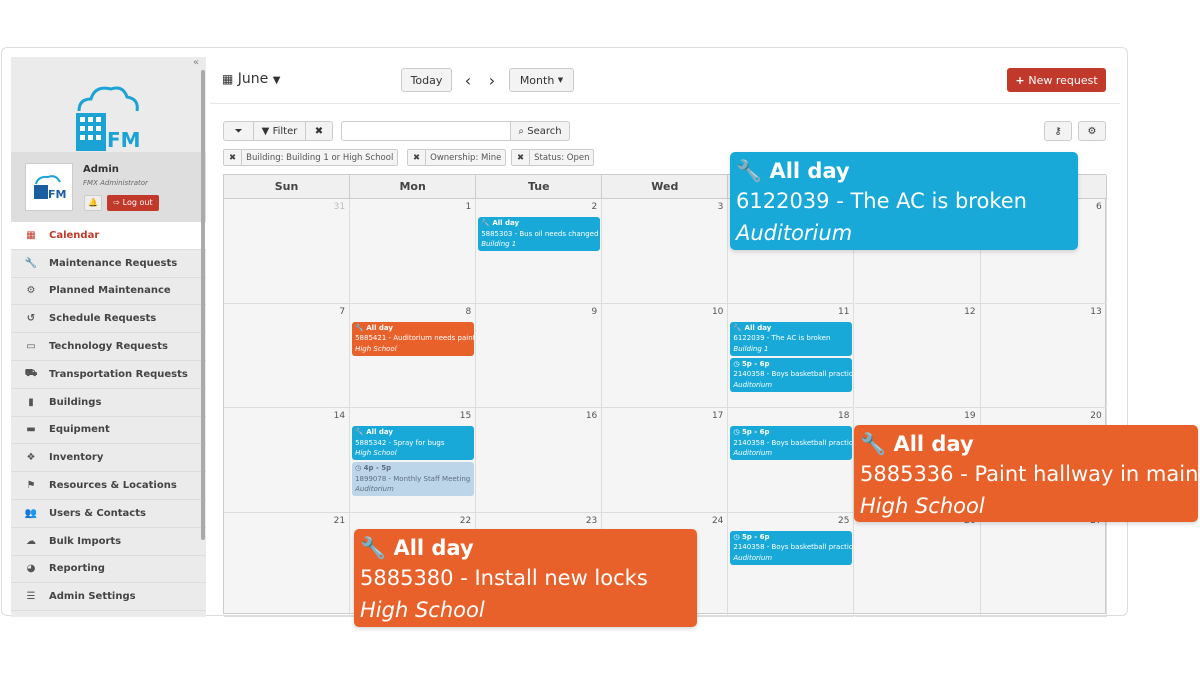 The image size is (1200, 675). I want to click on double-chevron-left-icon: «, so click(196, 62).